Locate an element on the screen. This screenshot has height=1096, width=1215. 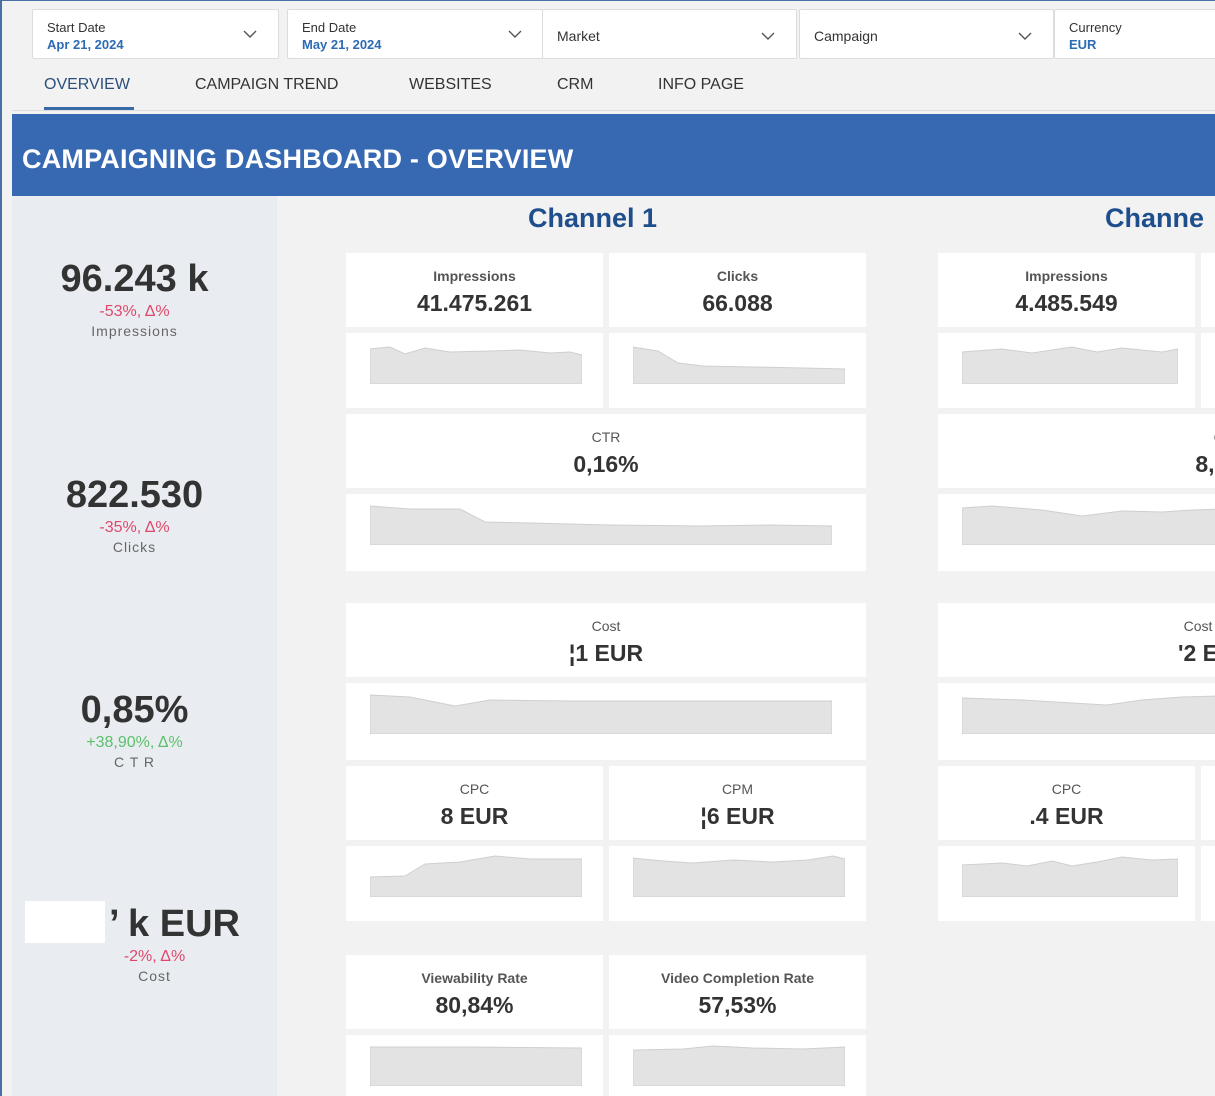
ch2-cpc-card: CPC .4 EUR is located at coordinates (1066, 803).